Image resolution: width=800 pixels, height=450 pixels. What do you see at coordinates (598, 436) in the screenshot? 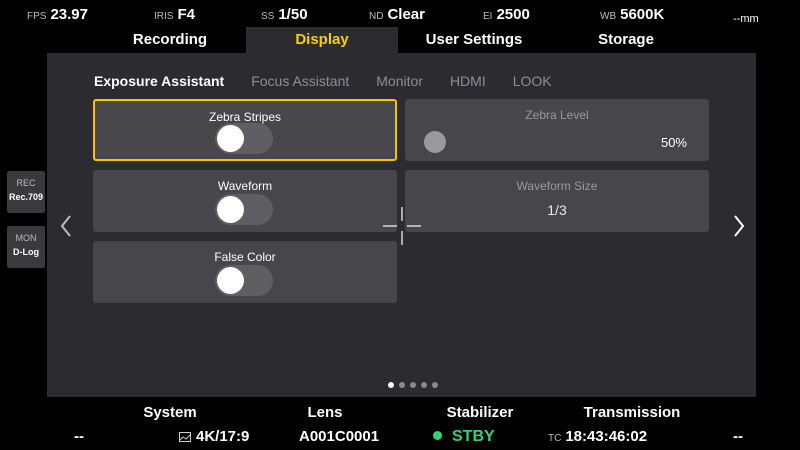
I see `timecode: TC 18:43:46:02` at bounding box center [598, 436].